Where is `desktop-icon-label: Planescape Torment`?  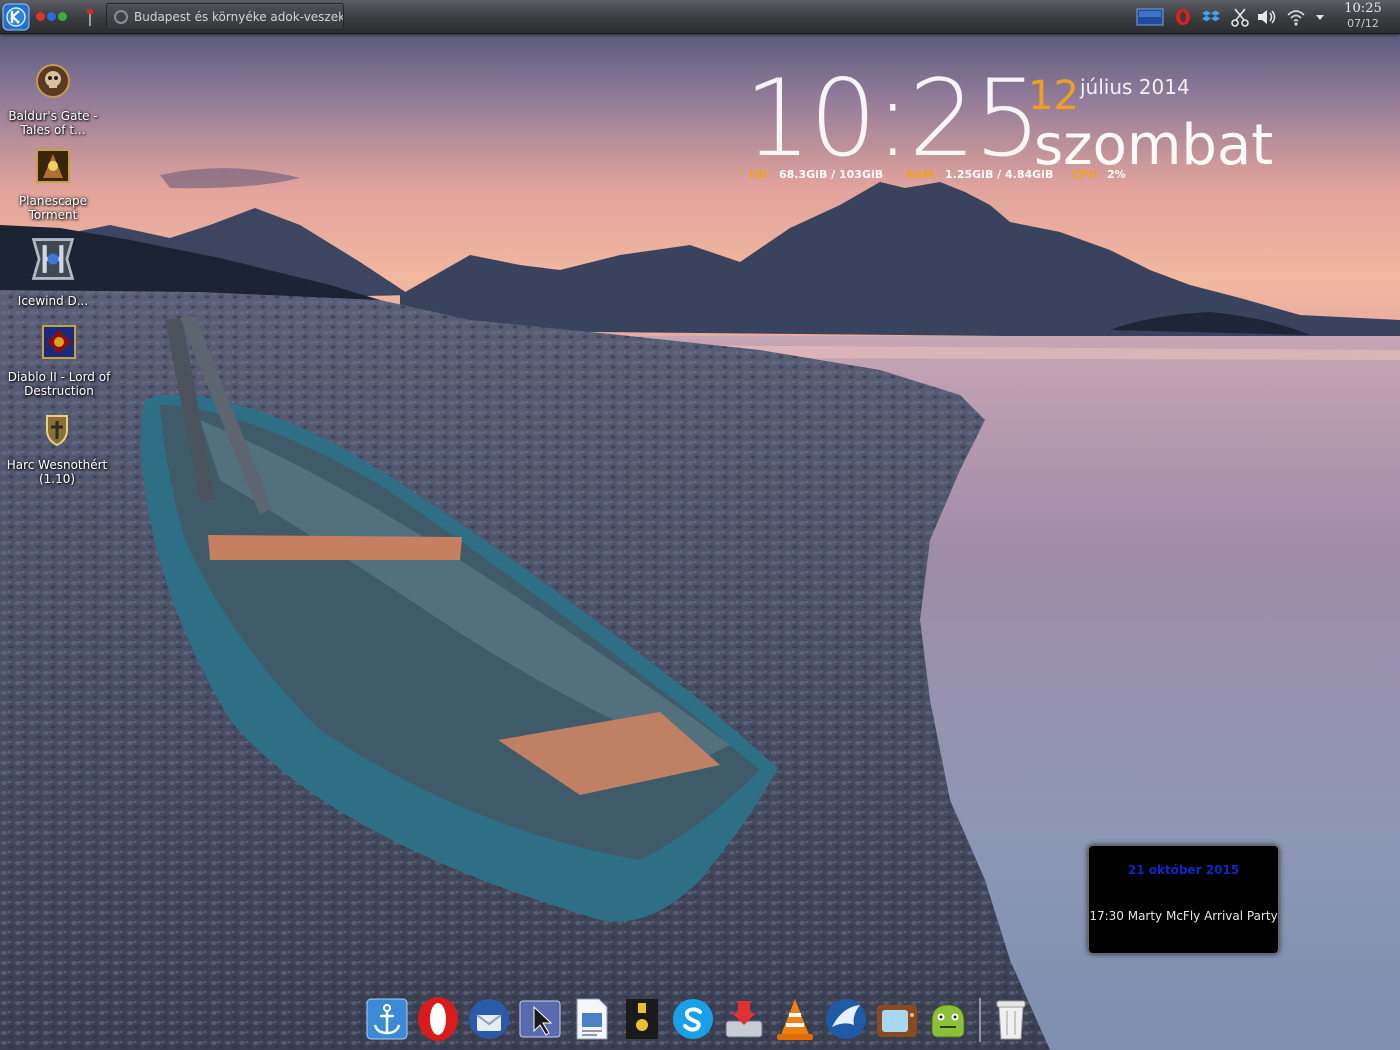
desktop-icon-label: Planescape Torment is located at coordinates (53, 208).